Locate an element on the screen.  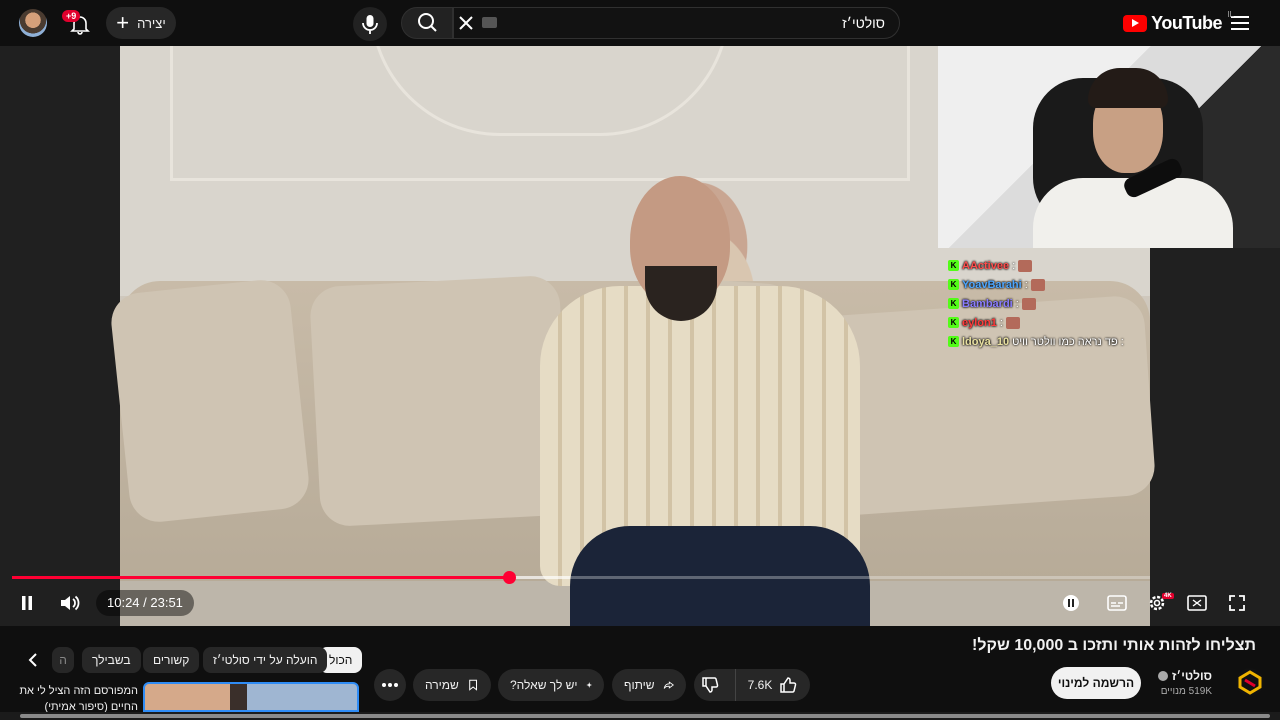
share-button: שיתוף is located at coordinates (649, 685).